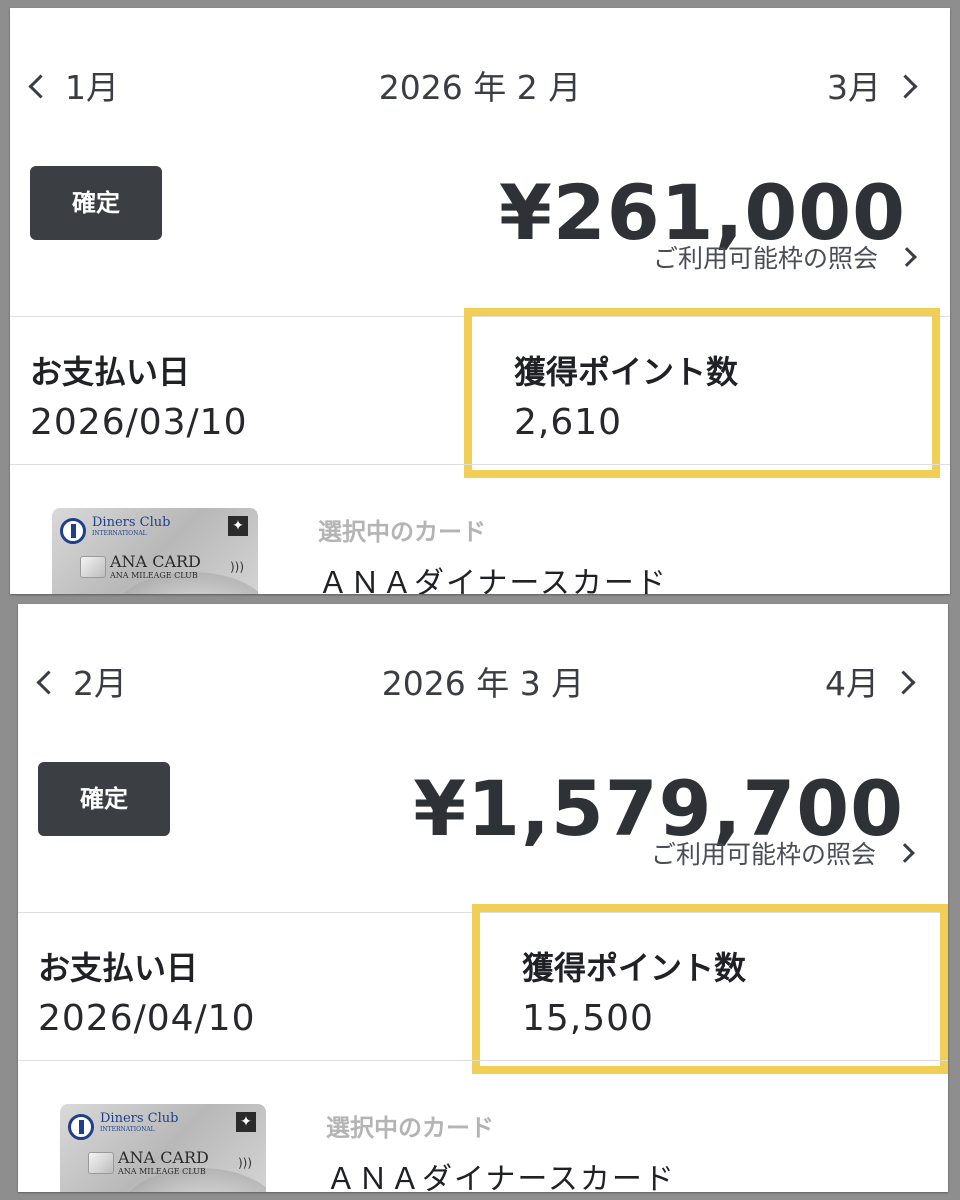 The width and height of the screenshot is (960, 1200). I want to click on month-navigation: 2月 2026 年 3 月 4月, so click(483, 684).